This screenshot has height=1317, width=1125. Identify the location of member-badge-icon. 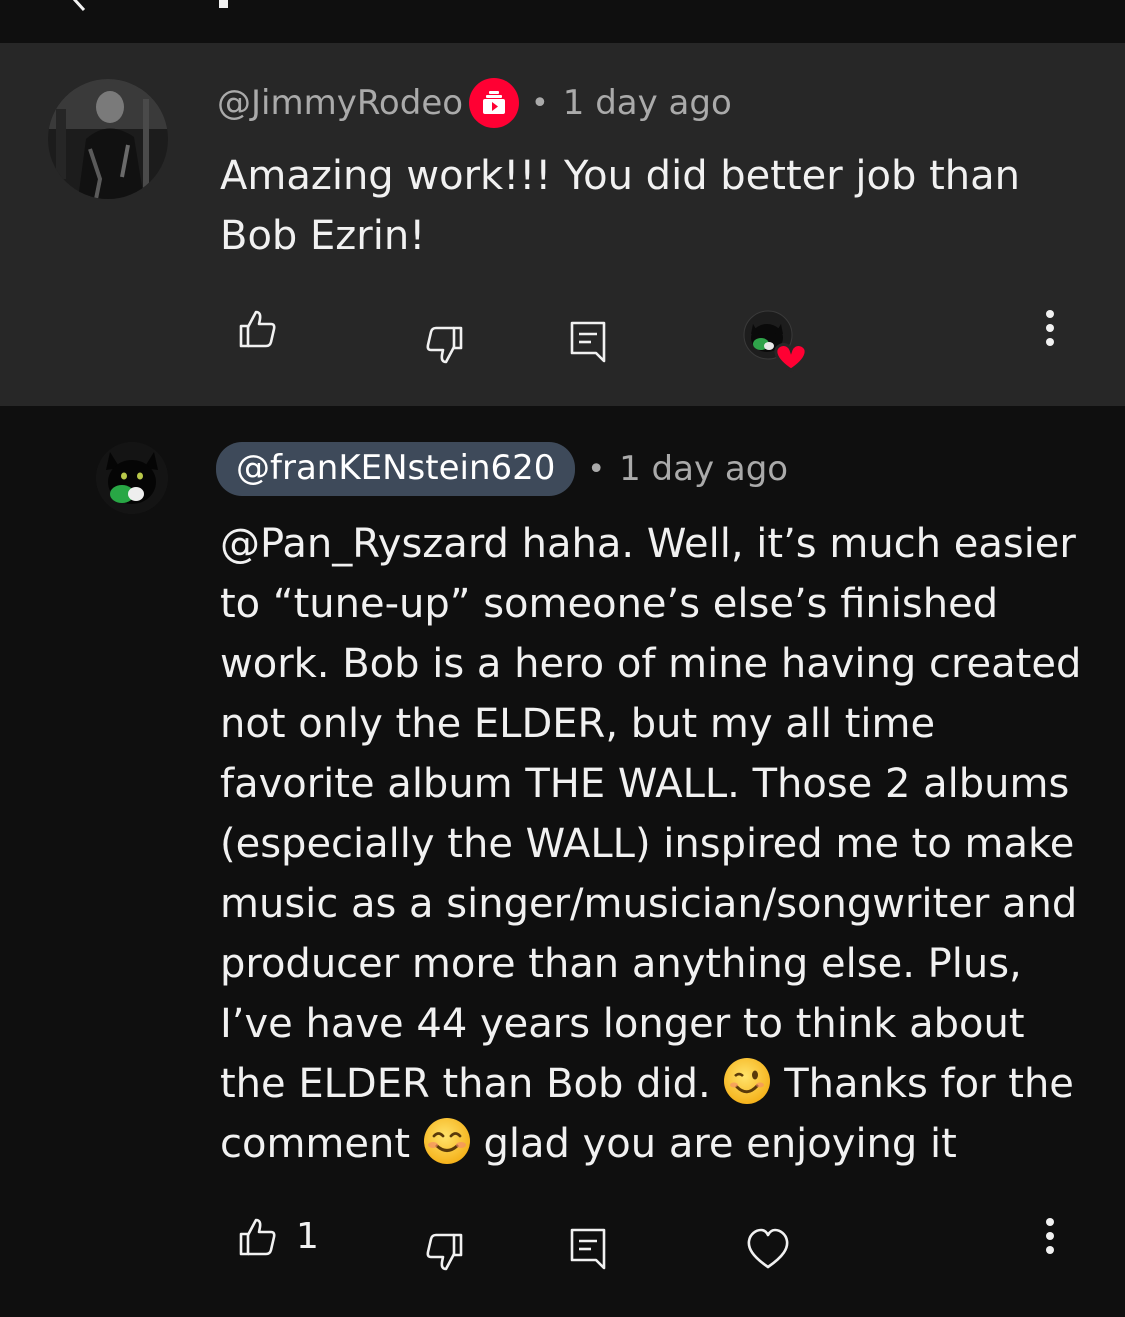
(494, 103).